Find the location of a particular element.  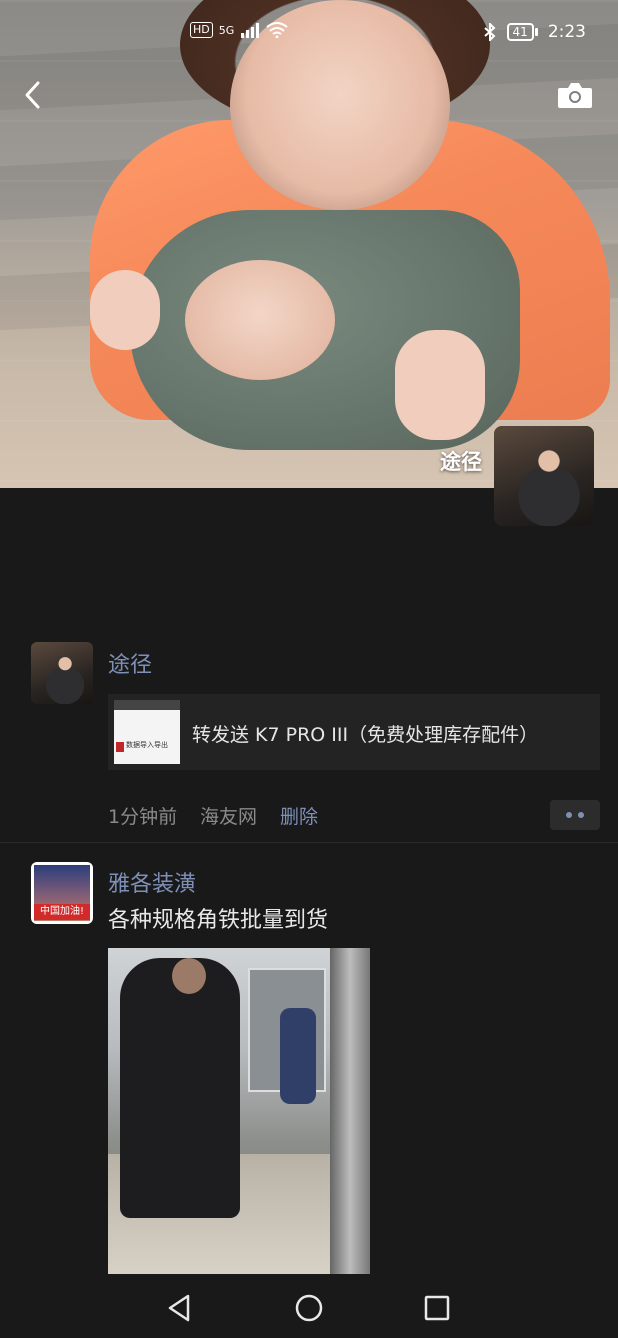

camera-icon is located at coordinates (575, 95).